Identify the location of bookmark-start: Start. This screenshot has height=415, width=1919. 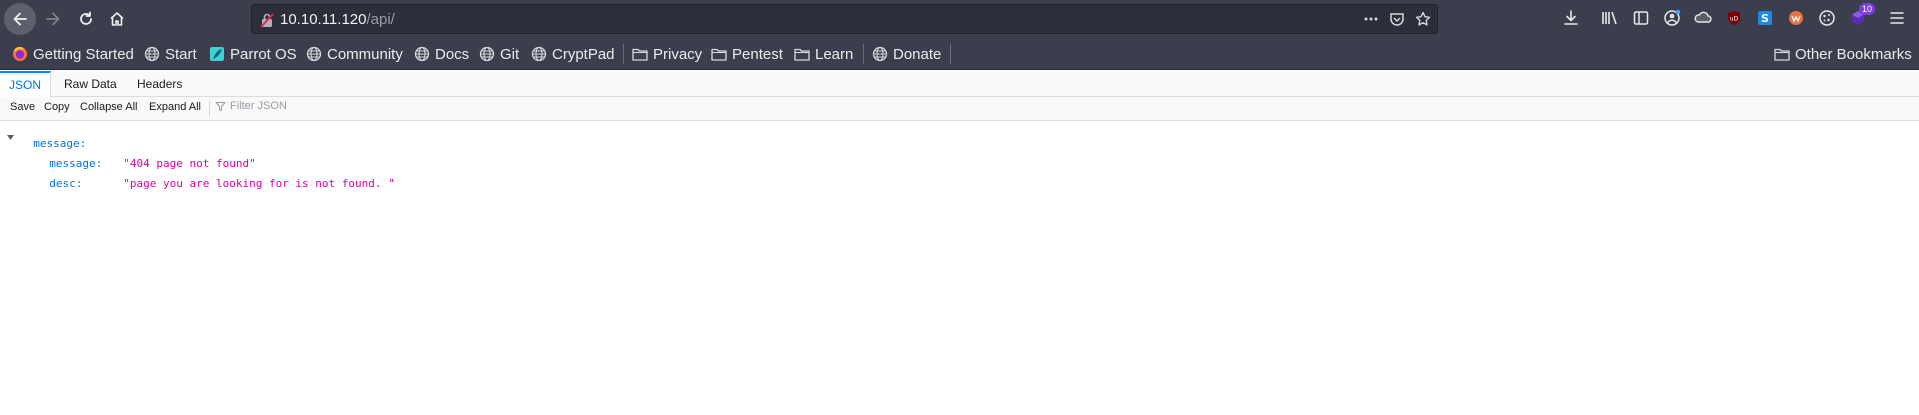
(170, 54).